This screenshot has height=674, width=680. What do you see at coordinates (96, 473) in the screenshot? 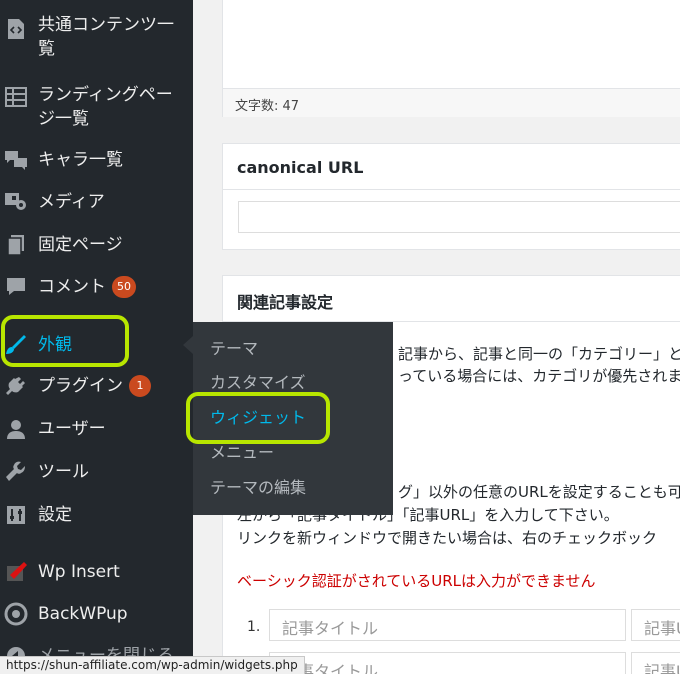
I see `sidebar-item-tools: ツール` at bounding box center [96, 473].